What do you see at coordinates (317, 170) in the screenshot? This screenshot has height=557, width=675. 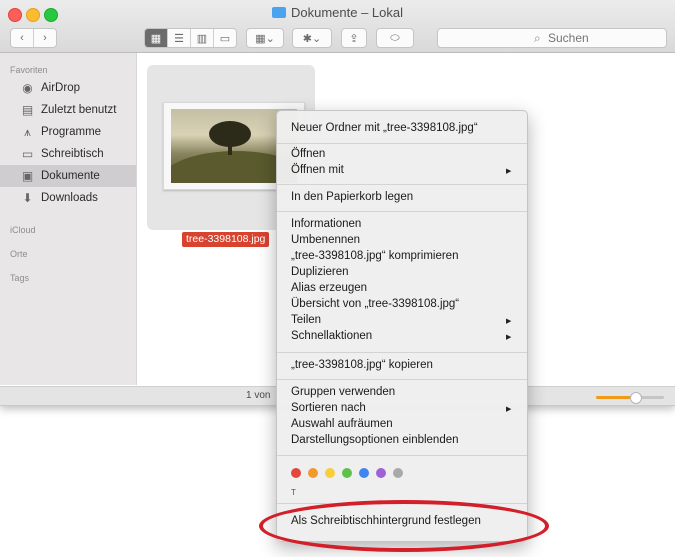 I see `menu-item-open-with: Öffnen mit` at bounding box center [317, 170].